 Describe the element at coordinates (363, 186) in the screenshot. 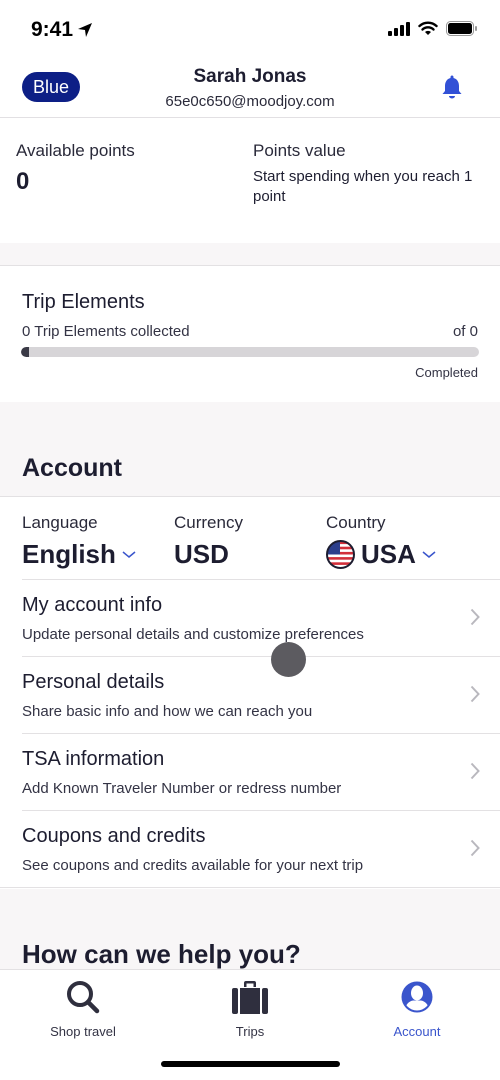

I see `points-value-description: Start spending when you reach 1 point` at that location.